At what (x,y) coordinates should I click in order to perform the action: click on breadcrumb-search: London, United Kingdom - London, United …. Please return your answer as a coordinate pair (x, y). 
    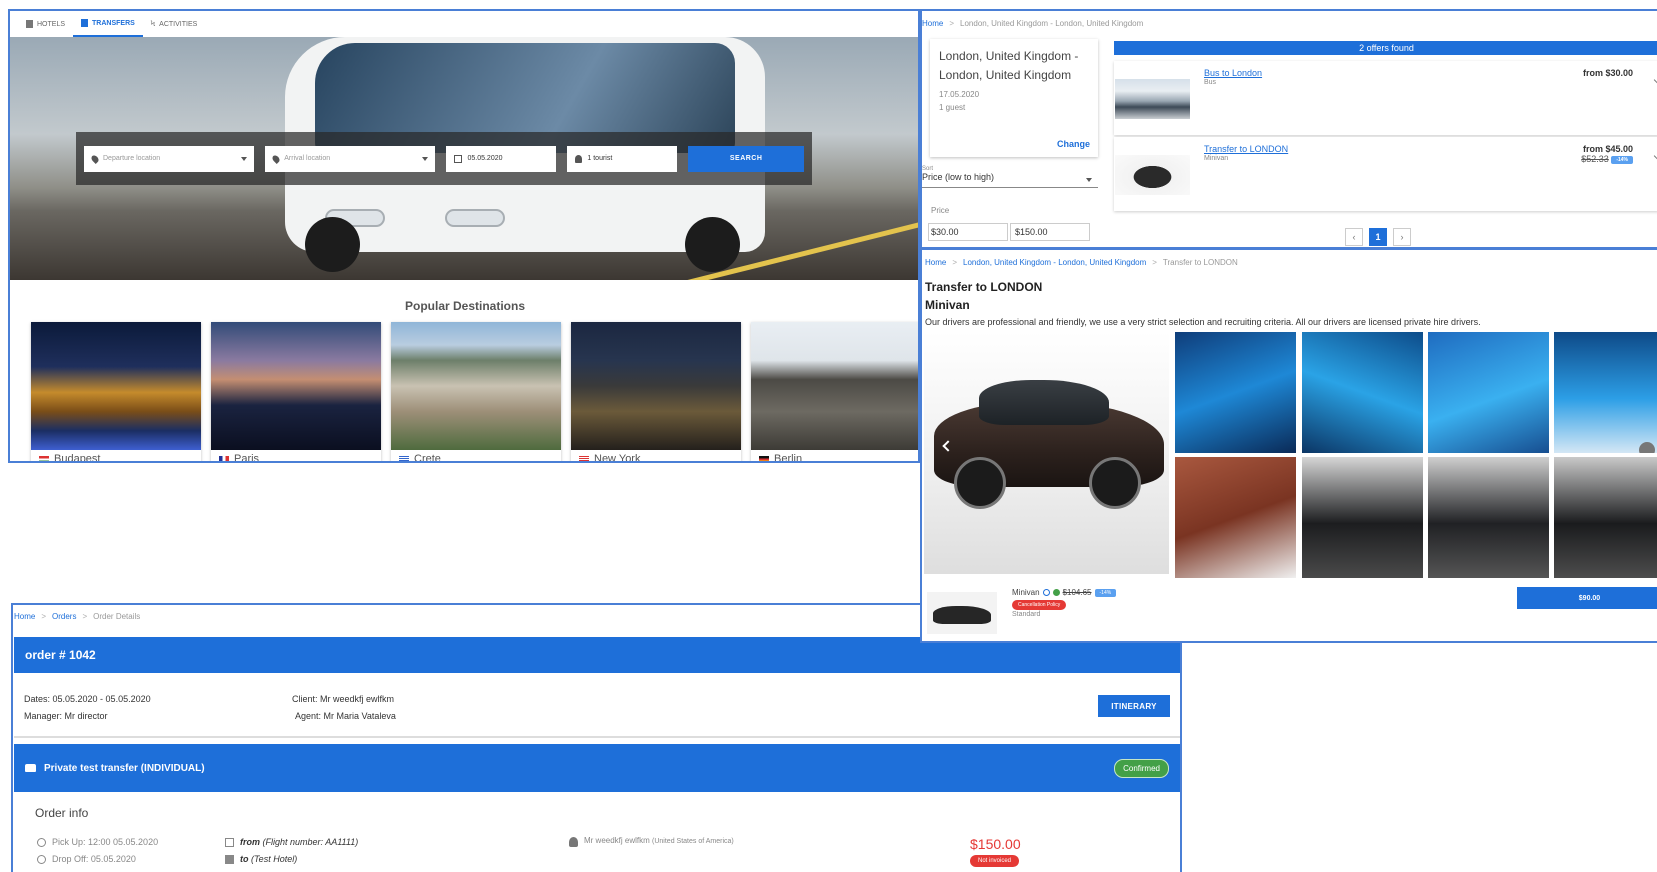
    Looking at the image, I should click on (1054, 262).